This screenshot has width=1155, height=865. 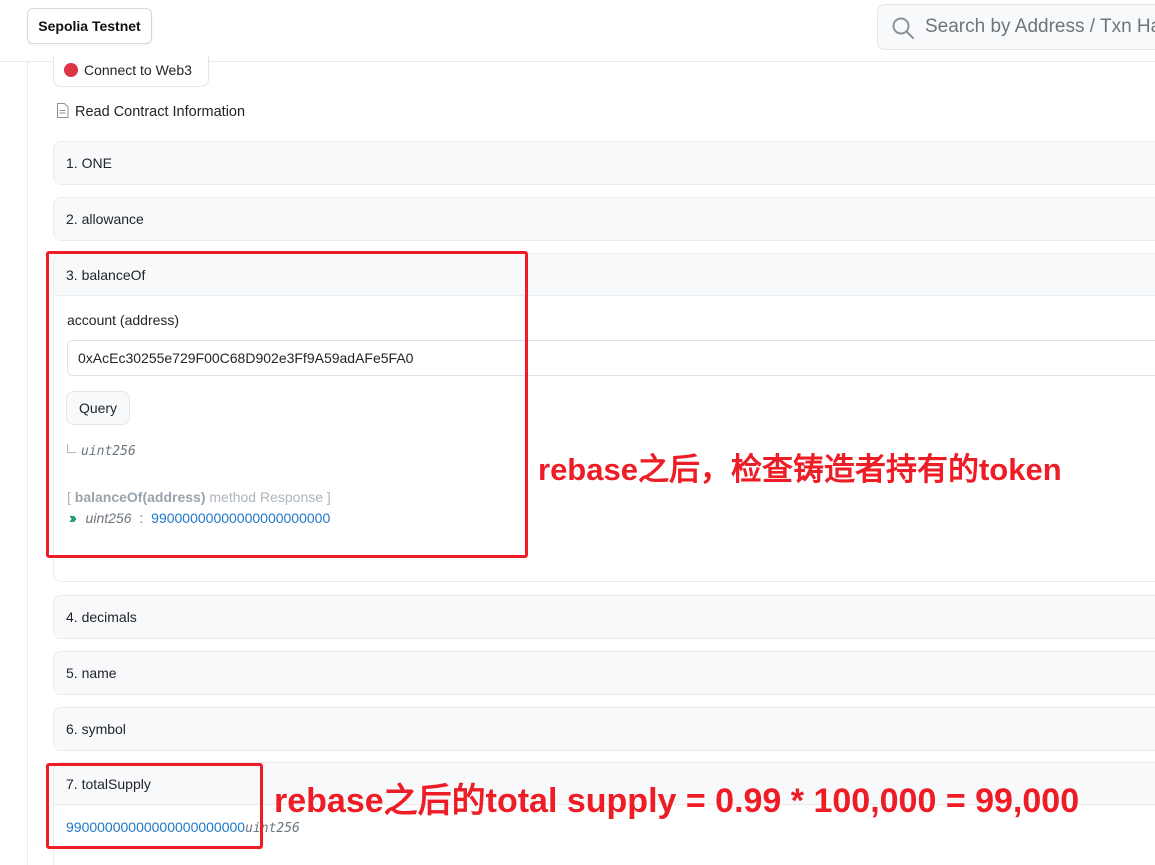 I want to click on annotation-box-totalsupply, so click(x=154, y=806).